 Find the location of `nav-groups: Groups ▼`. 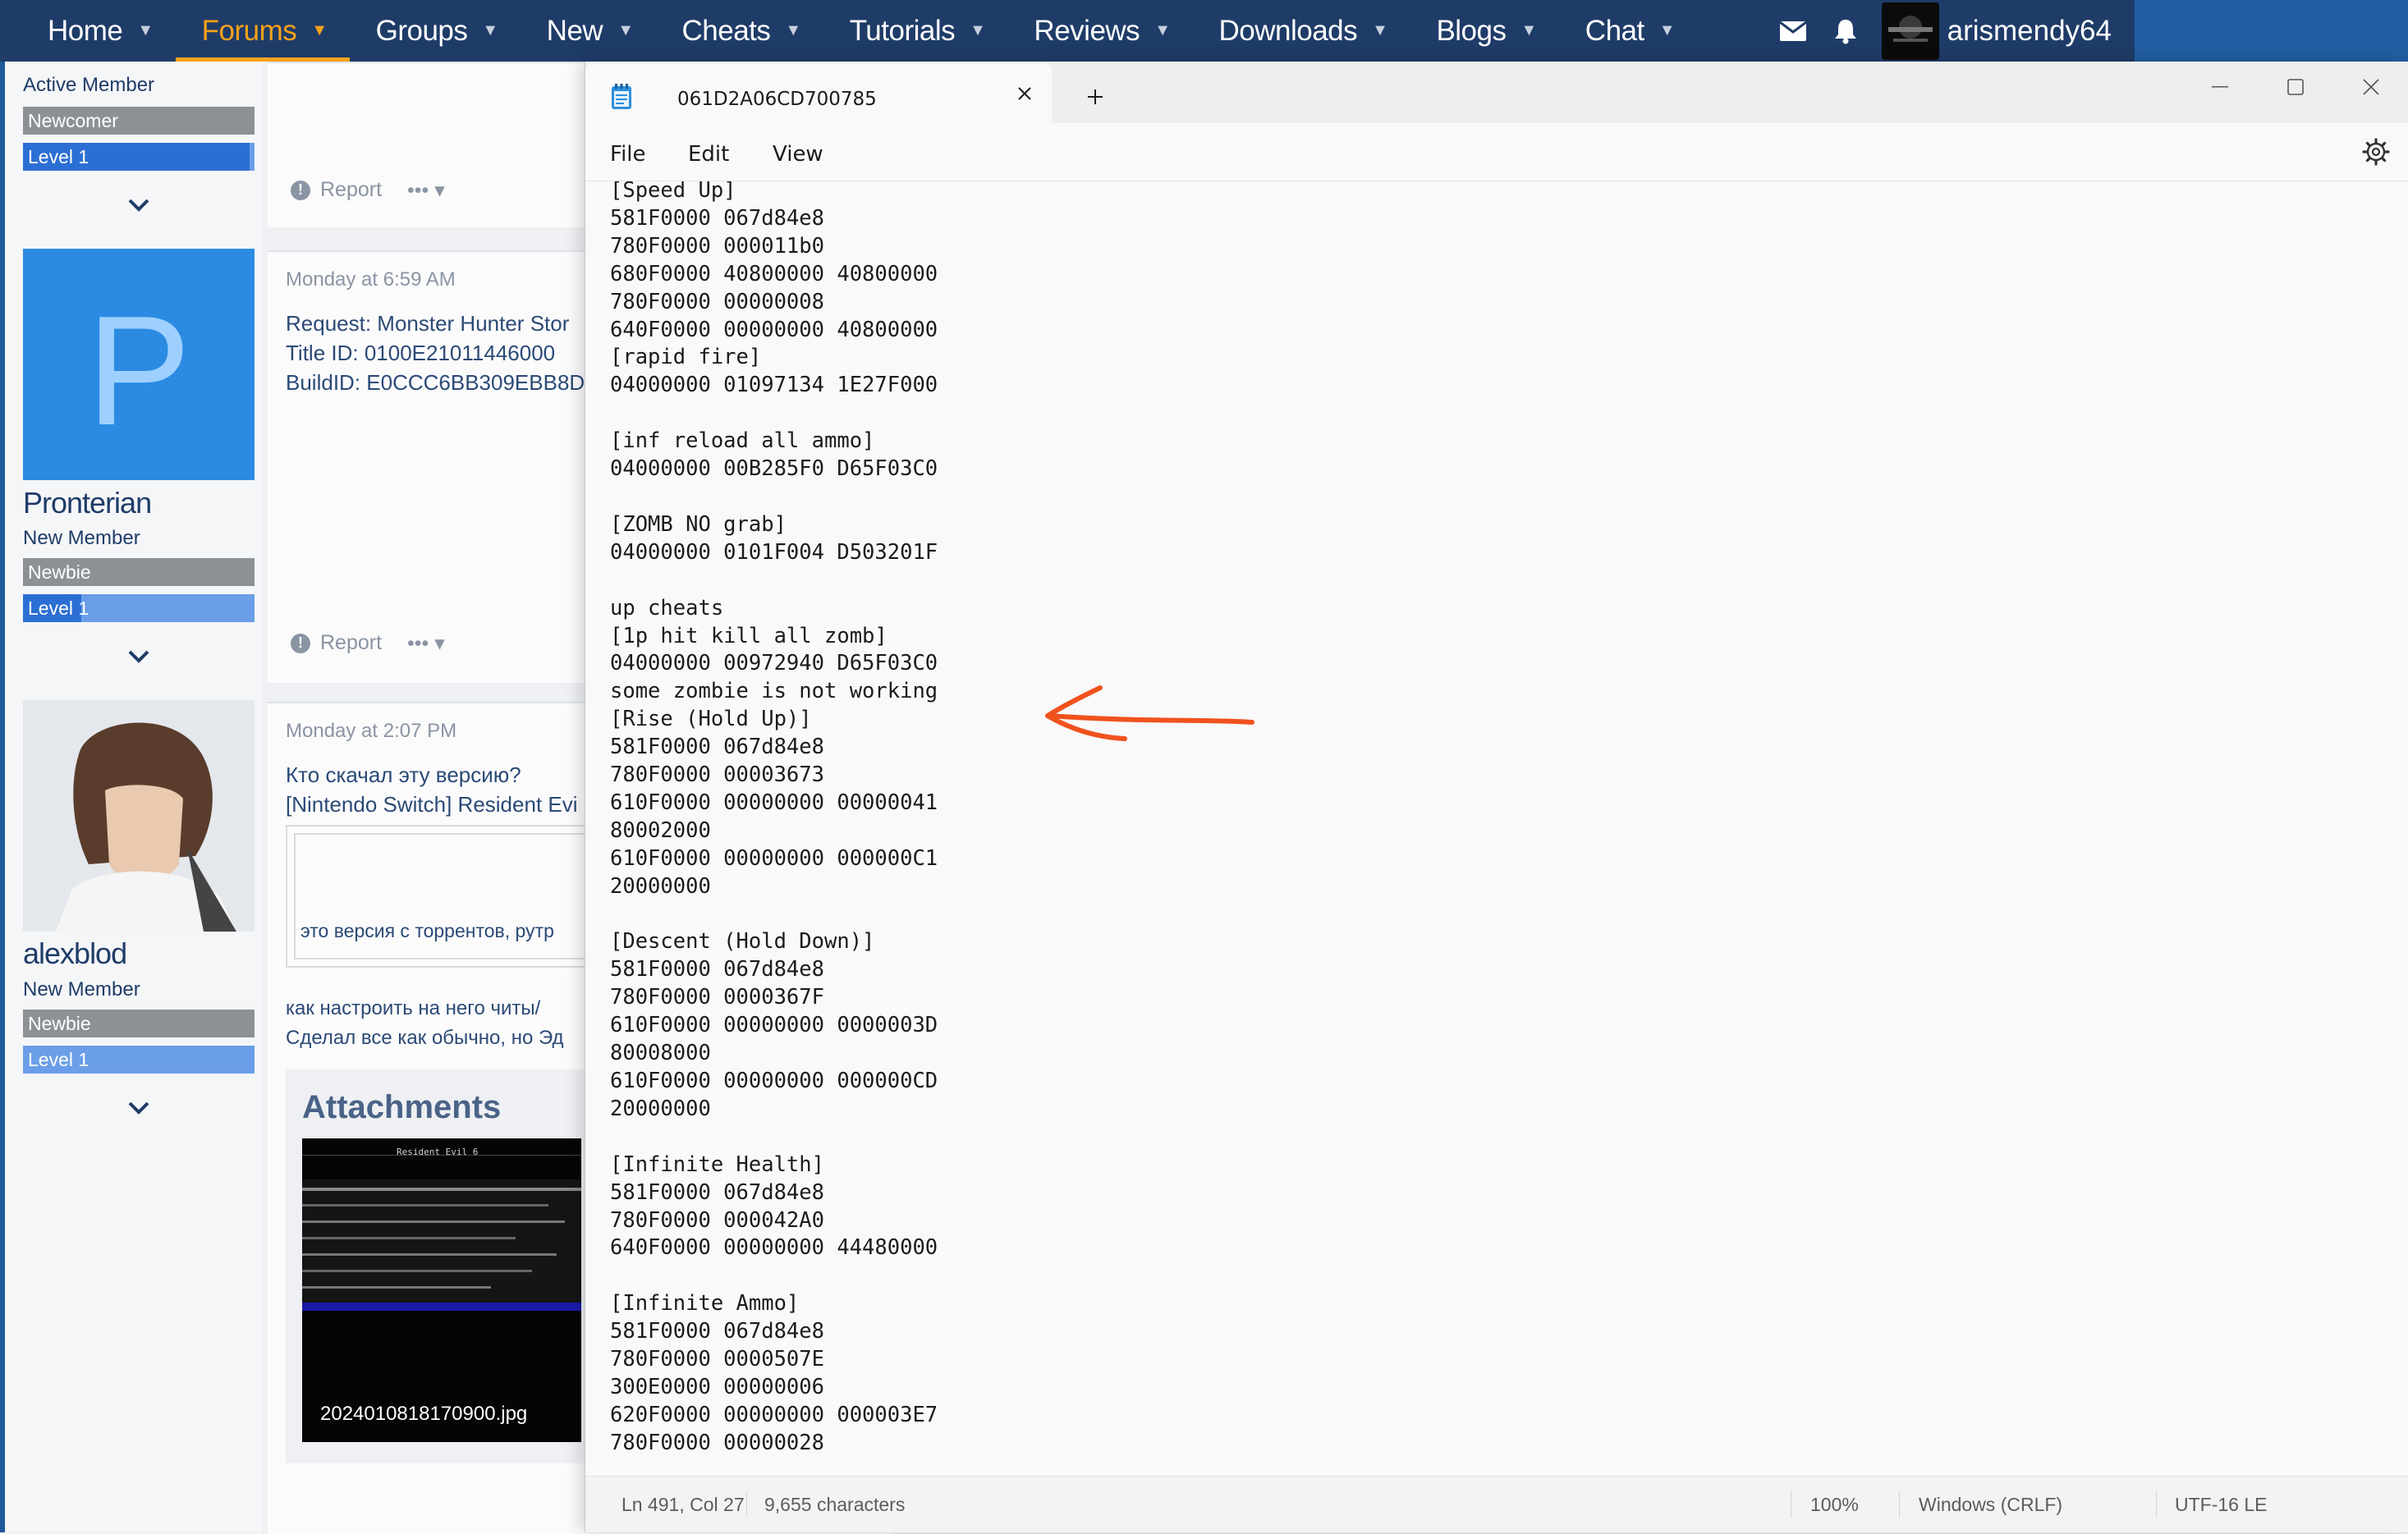

nav-groups: Groups ▼ is located at coordinates (435, 31).